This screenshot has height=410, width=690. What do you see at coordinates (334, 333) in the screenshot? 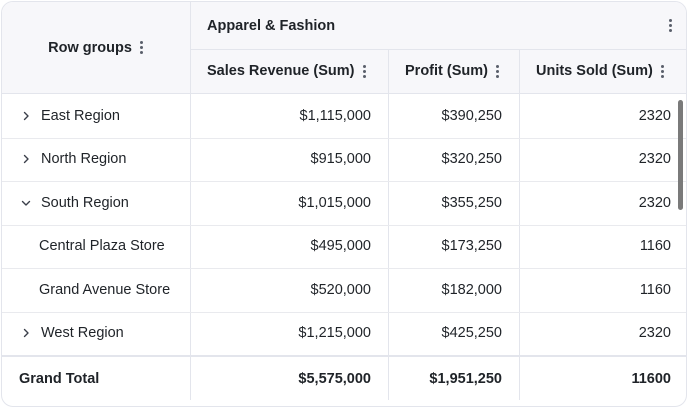
I see `cell-value: $1,215,000` at bounding box center [334, 333].